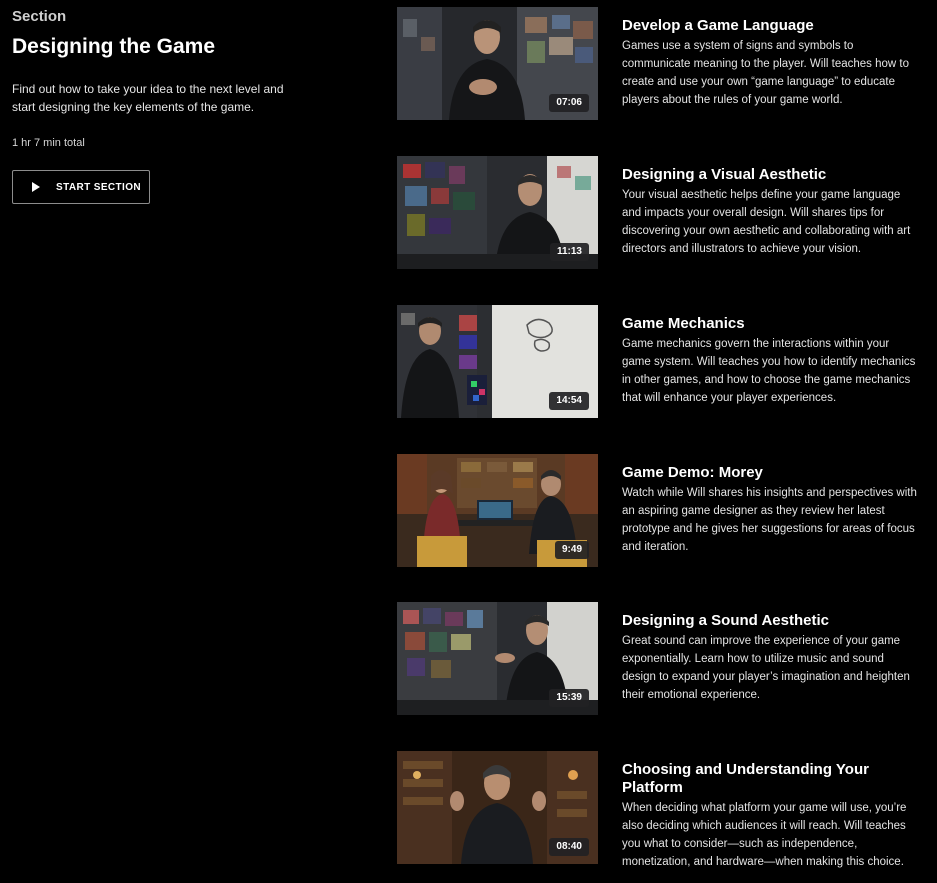  Describe the element at coordinates (569, 698) in the screenshot. I see `duration-badge: 15:39` at that location.